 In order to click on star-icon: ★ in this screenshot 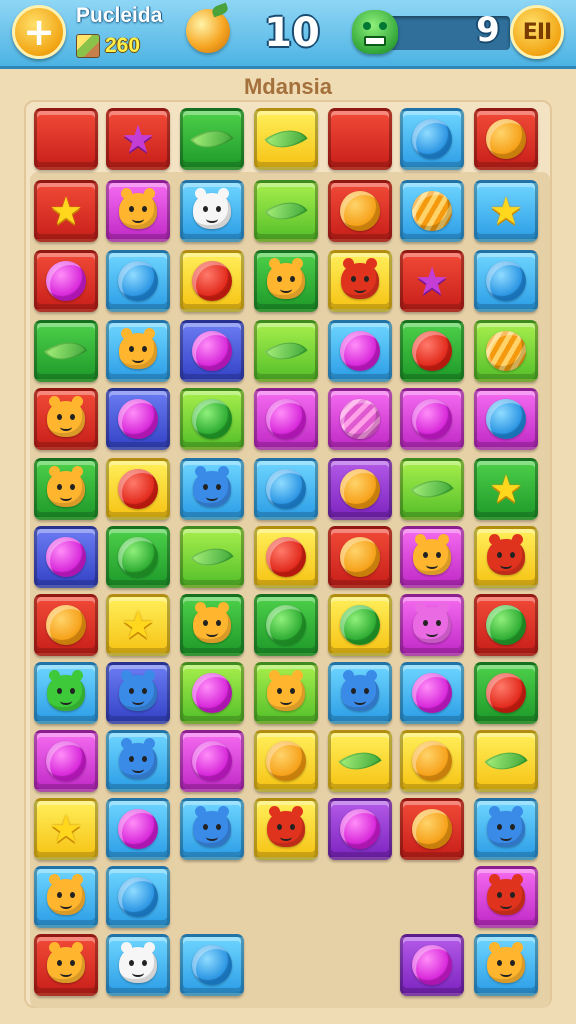, I will do `click(506, 489)`.